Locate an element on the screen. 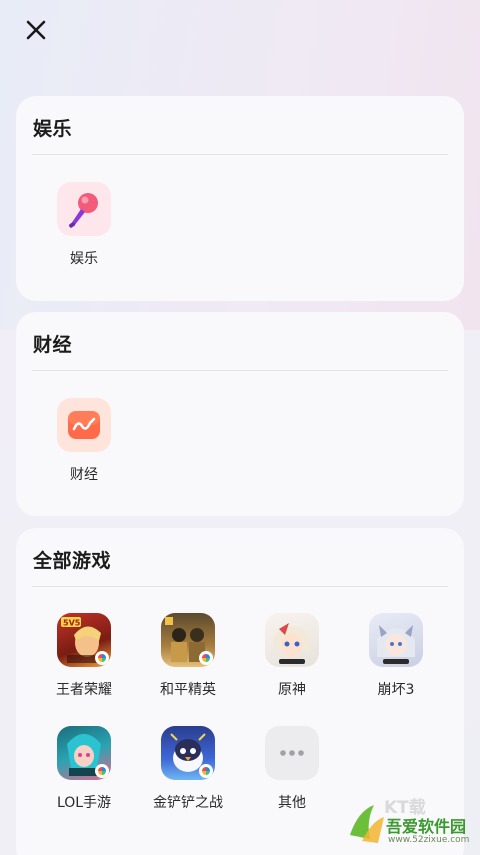 This screenshot has height=855, width=480. tile-other: 其他 is located at coordinates (292, 769).